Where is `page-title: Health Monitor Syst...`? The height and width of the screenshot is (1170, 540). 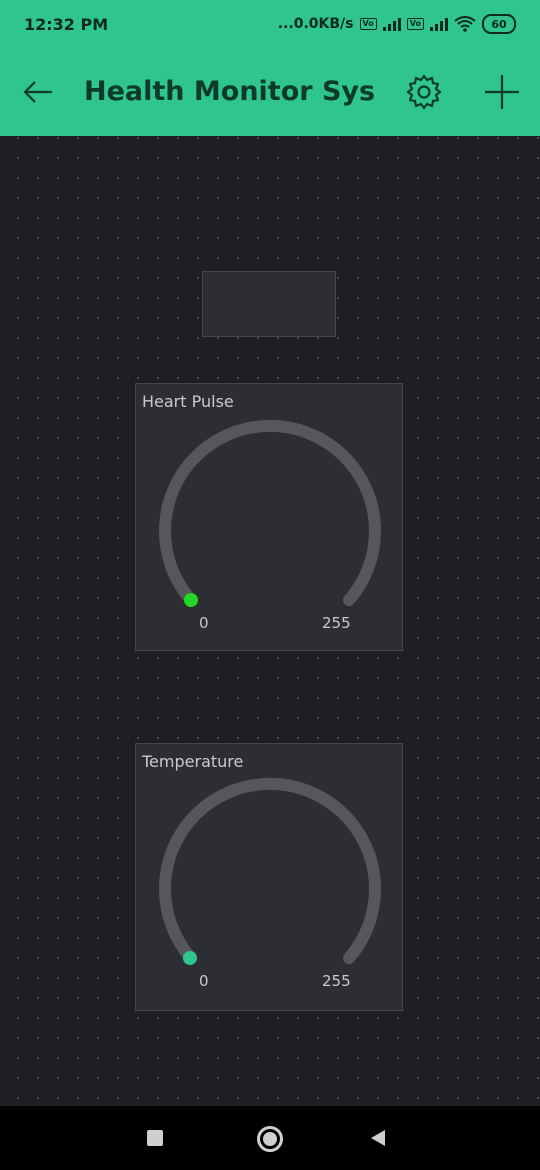 page-title: Health Monitor Syst... is located at coordinates (229, 91).